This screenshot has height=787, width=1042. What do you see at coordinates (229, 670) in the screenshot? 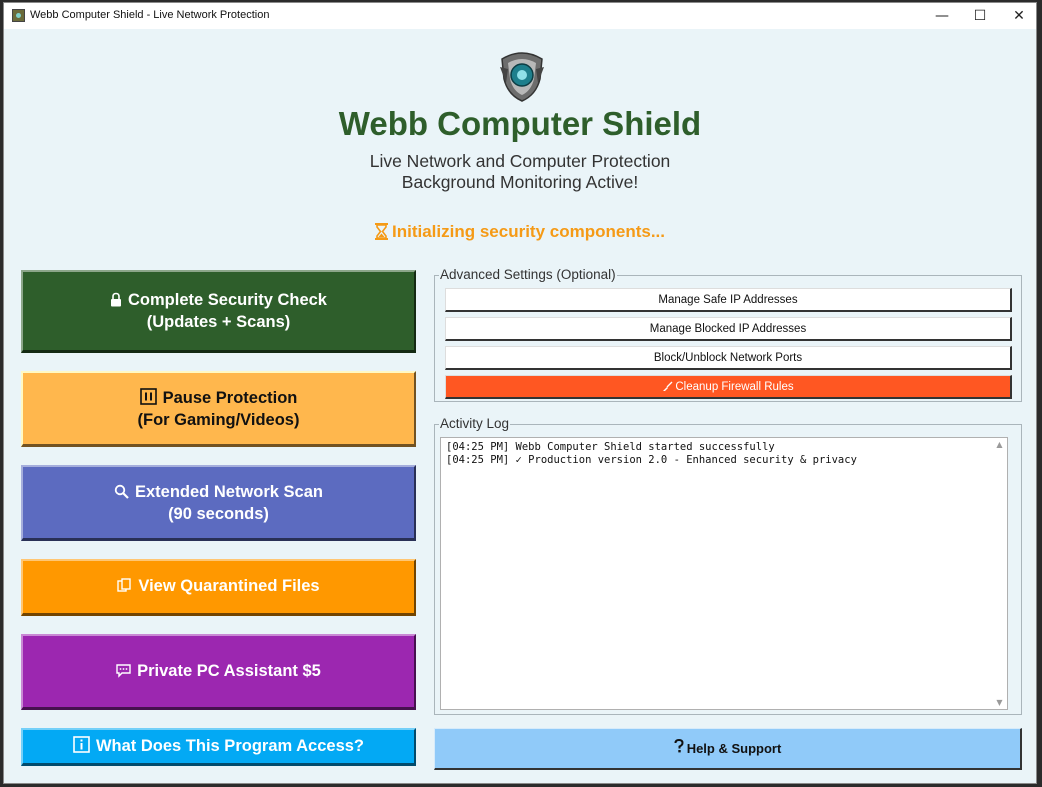
I see `assistant-label: Private PC Assistant $5` at bounding box center [229, 670].